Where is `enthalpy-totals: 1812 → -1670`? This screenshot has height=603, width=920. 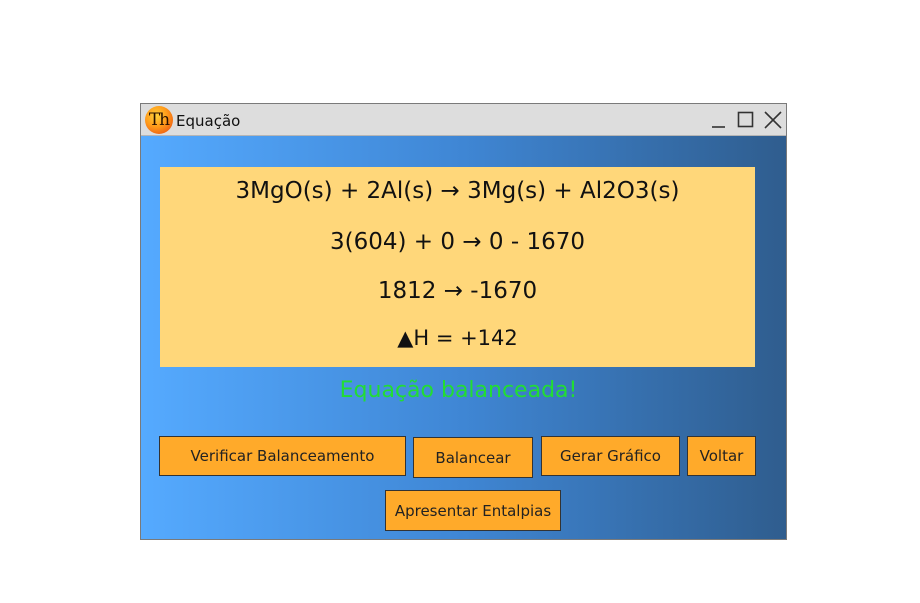
enthalpy-totals: 1812 → -1670 is located at coordinates (457, 291).